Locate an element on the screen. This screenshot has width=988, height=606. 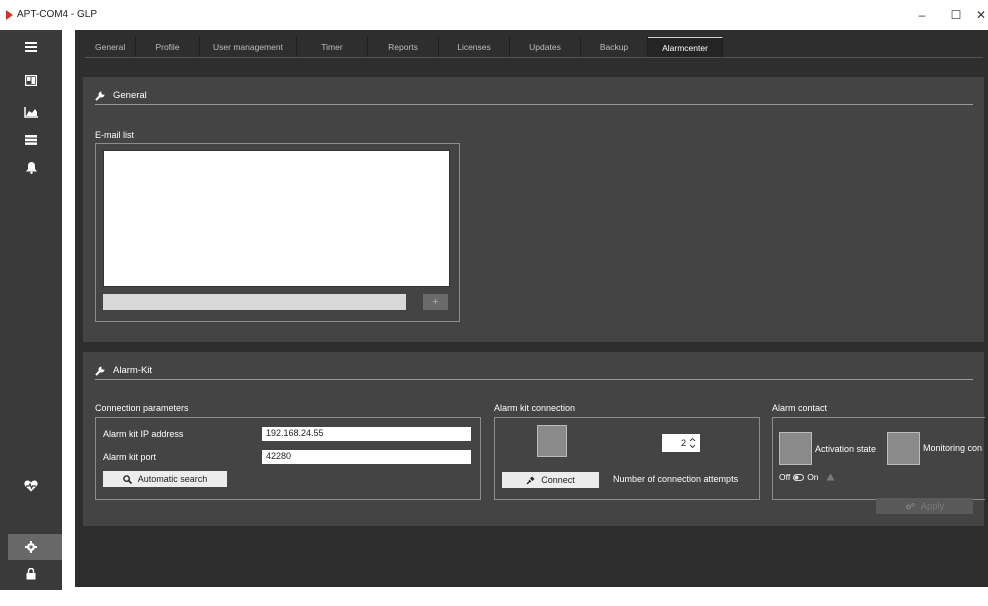
heartbeat-icon is located at coordinates (31, 486).